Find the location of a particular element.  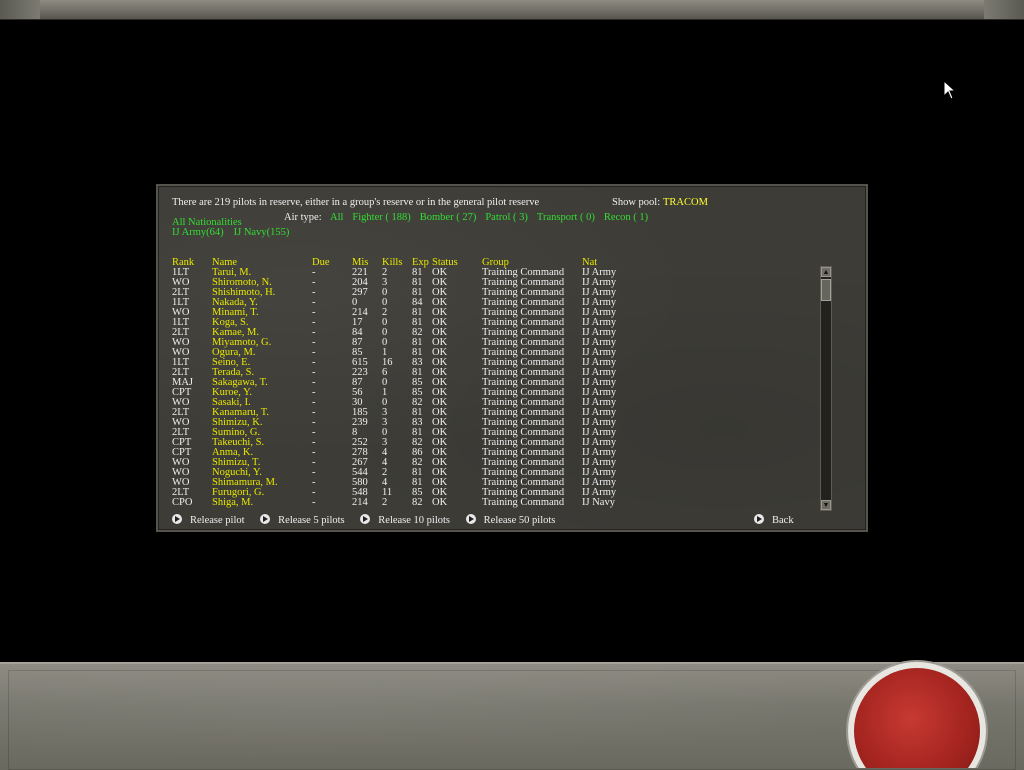

release-50-pilots-button: Release 50 pilots is located at coordinates (510, 520).